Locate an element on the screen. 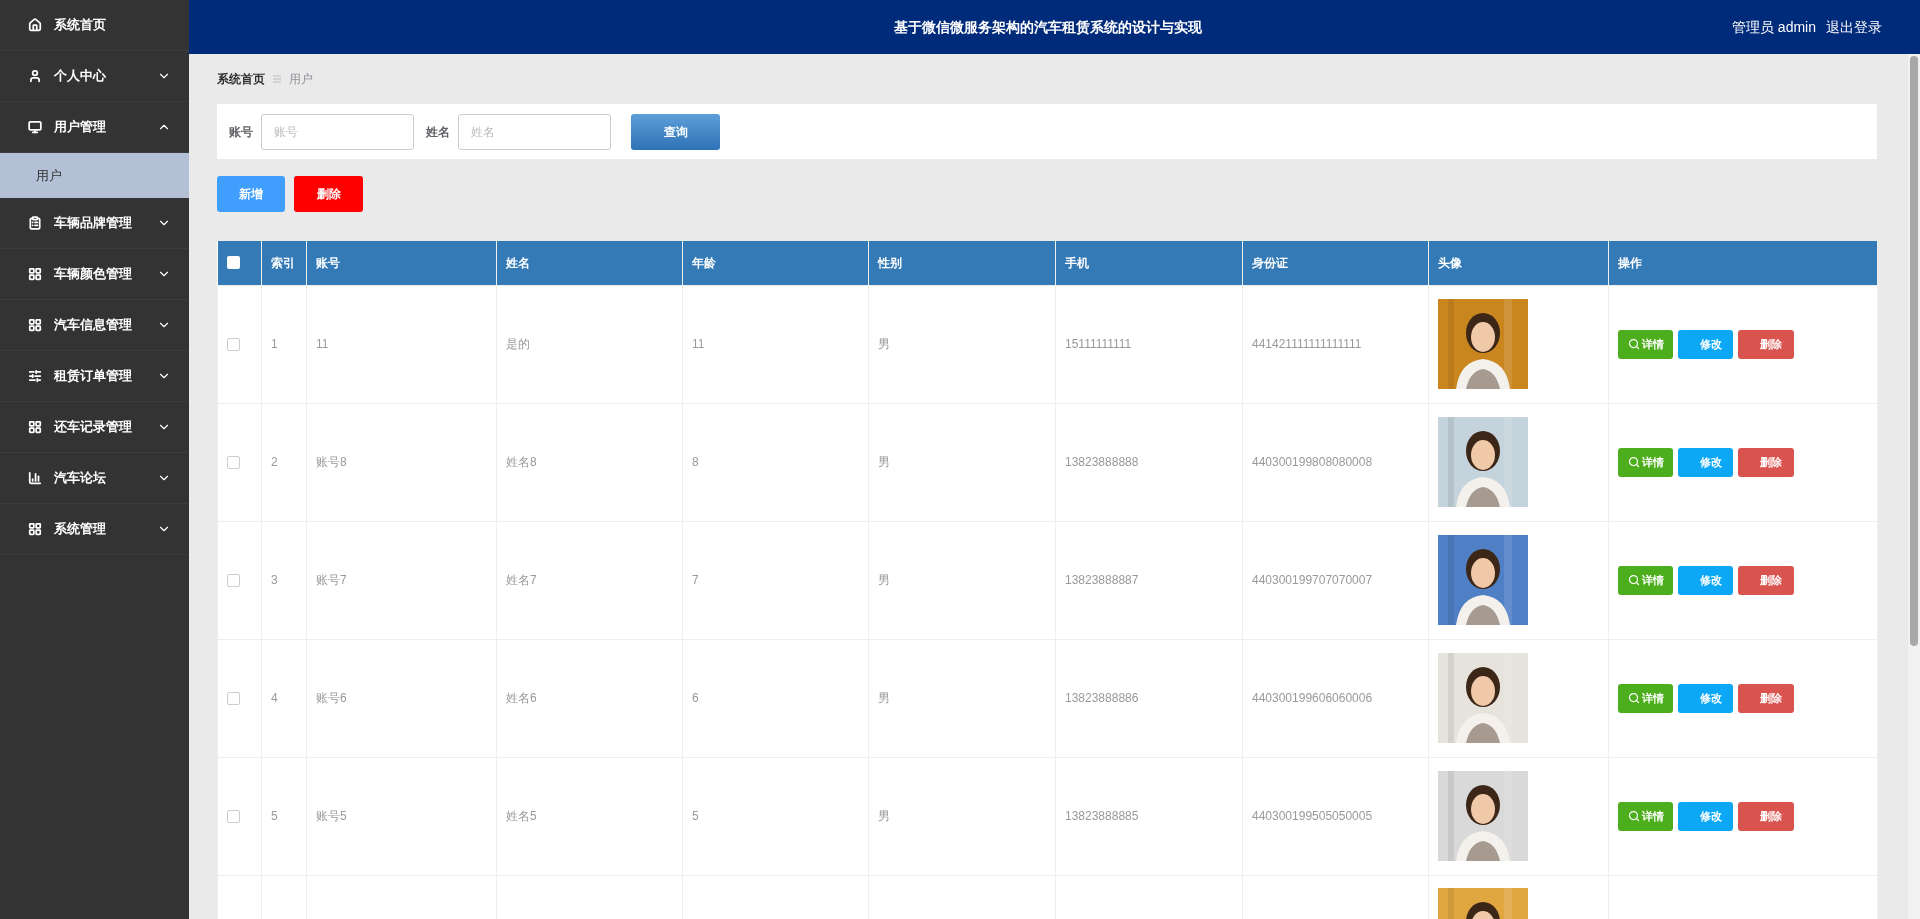  column-header: 性别 is located at coordinates (962, 263).